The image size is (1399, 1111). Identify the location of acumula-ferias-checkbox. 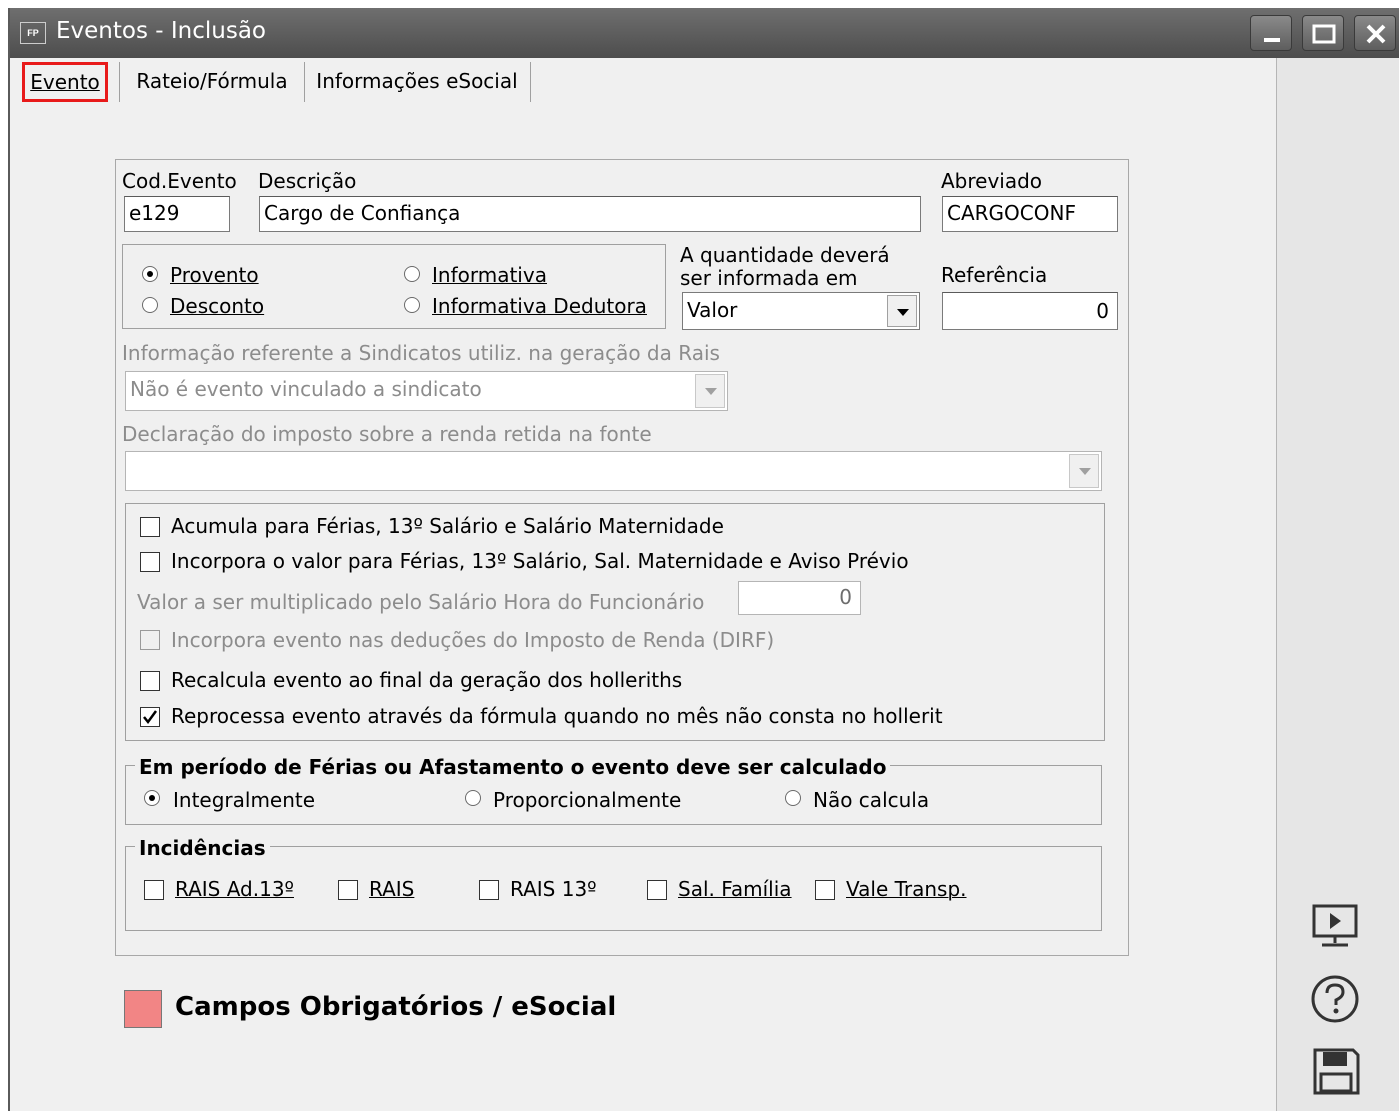
(150, 527).